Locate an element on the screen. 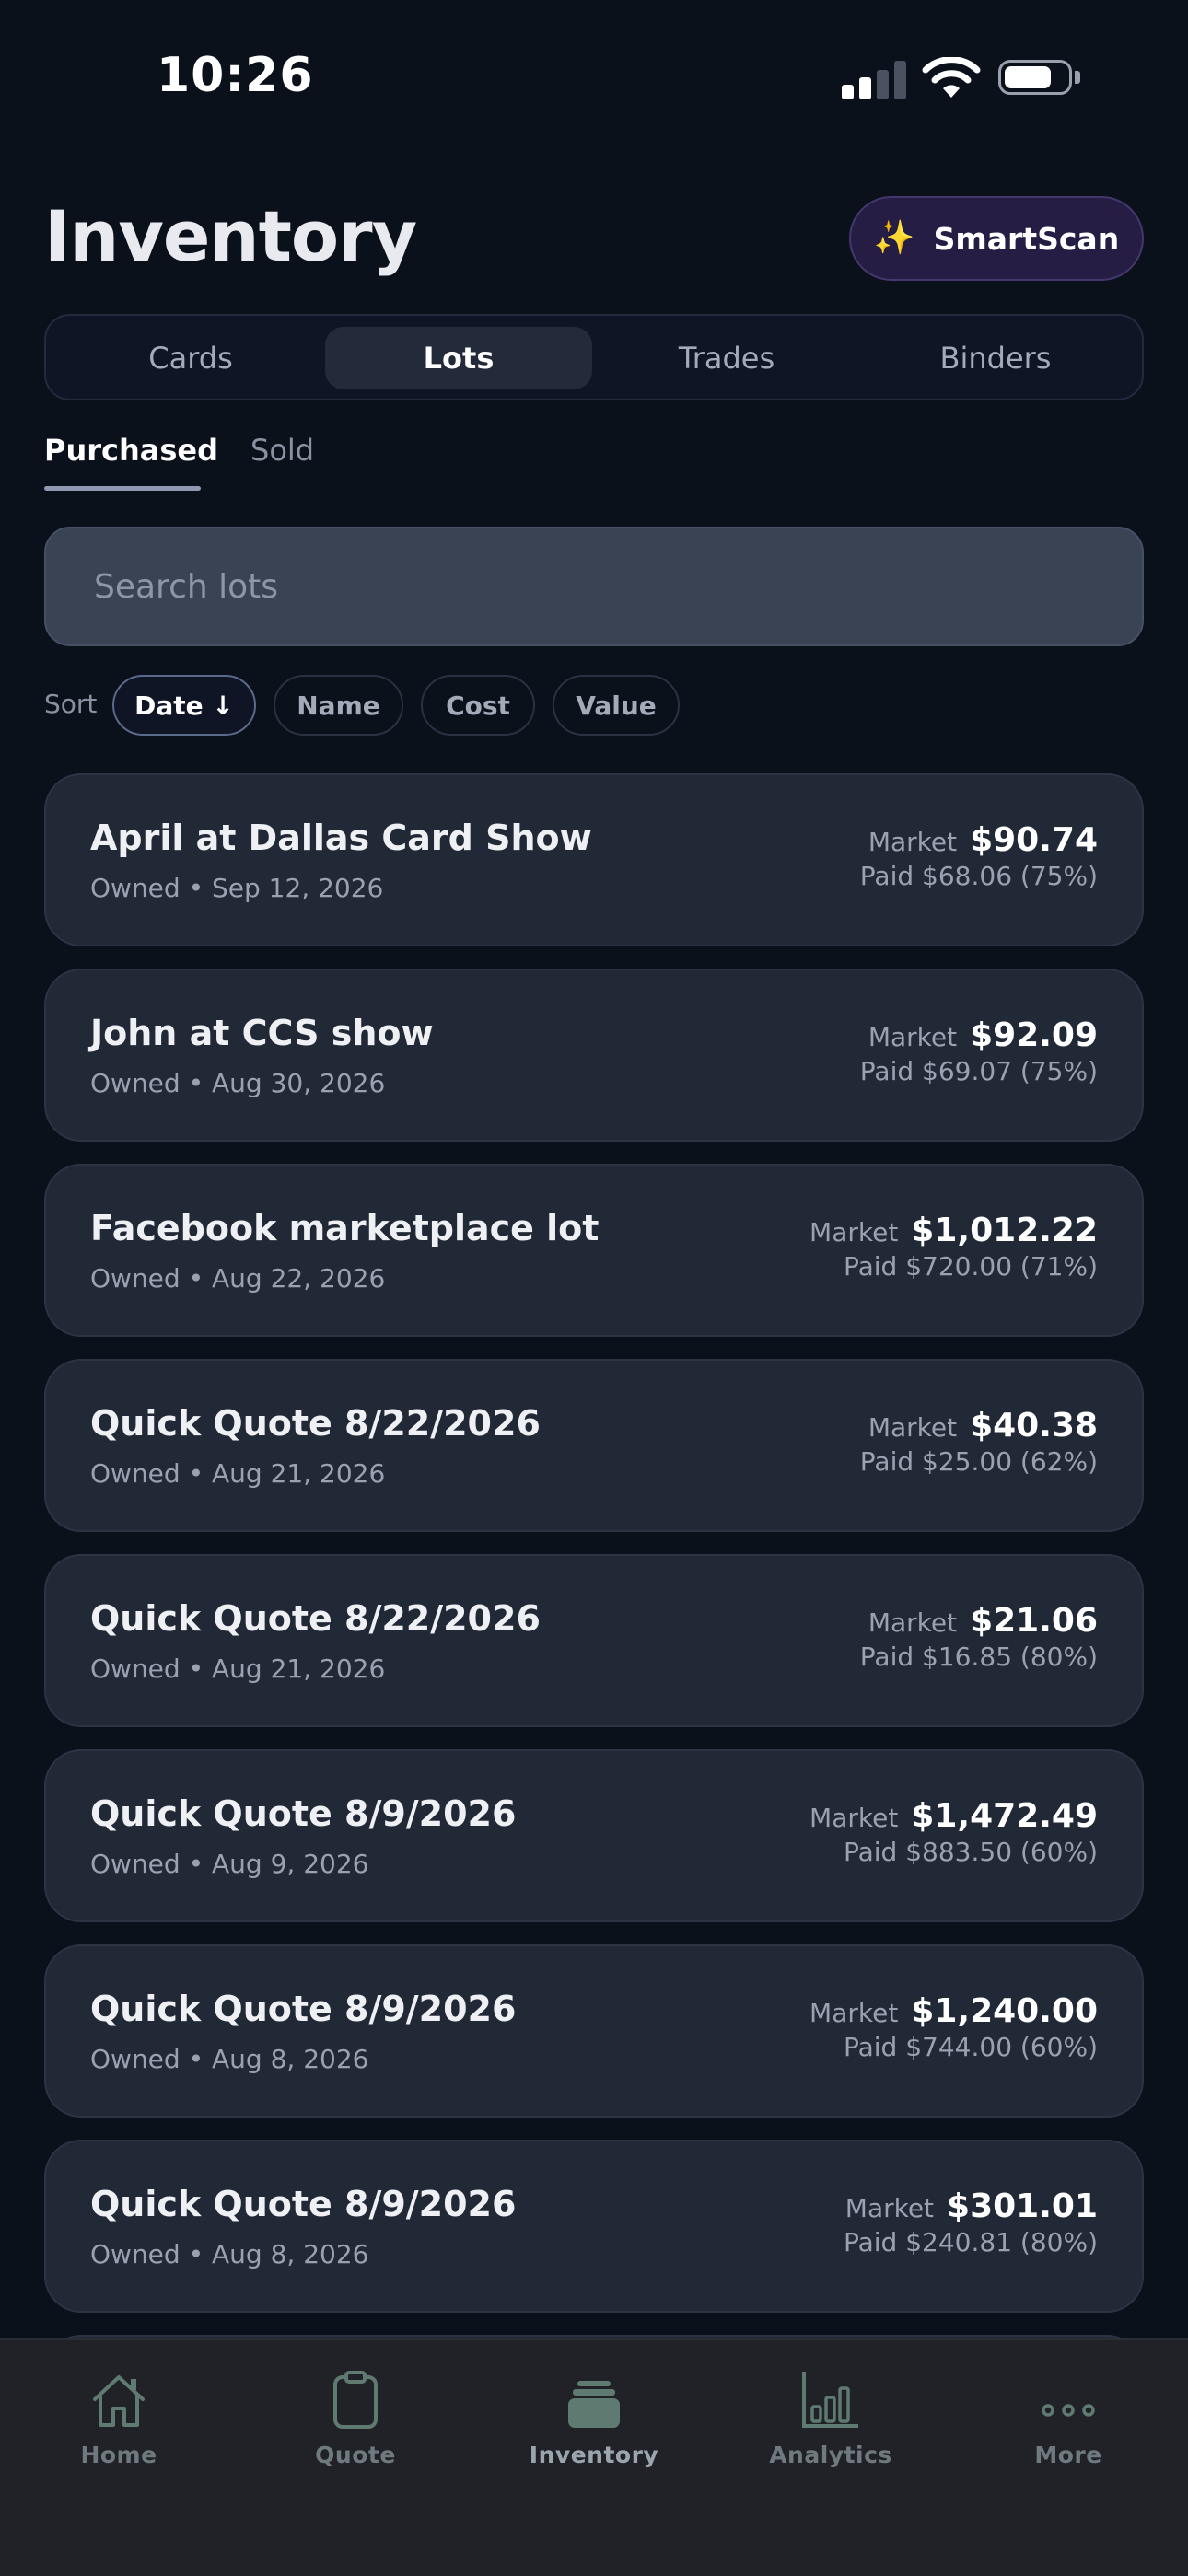  battery-icon is located at coordinates (1039, 79).